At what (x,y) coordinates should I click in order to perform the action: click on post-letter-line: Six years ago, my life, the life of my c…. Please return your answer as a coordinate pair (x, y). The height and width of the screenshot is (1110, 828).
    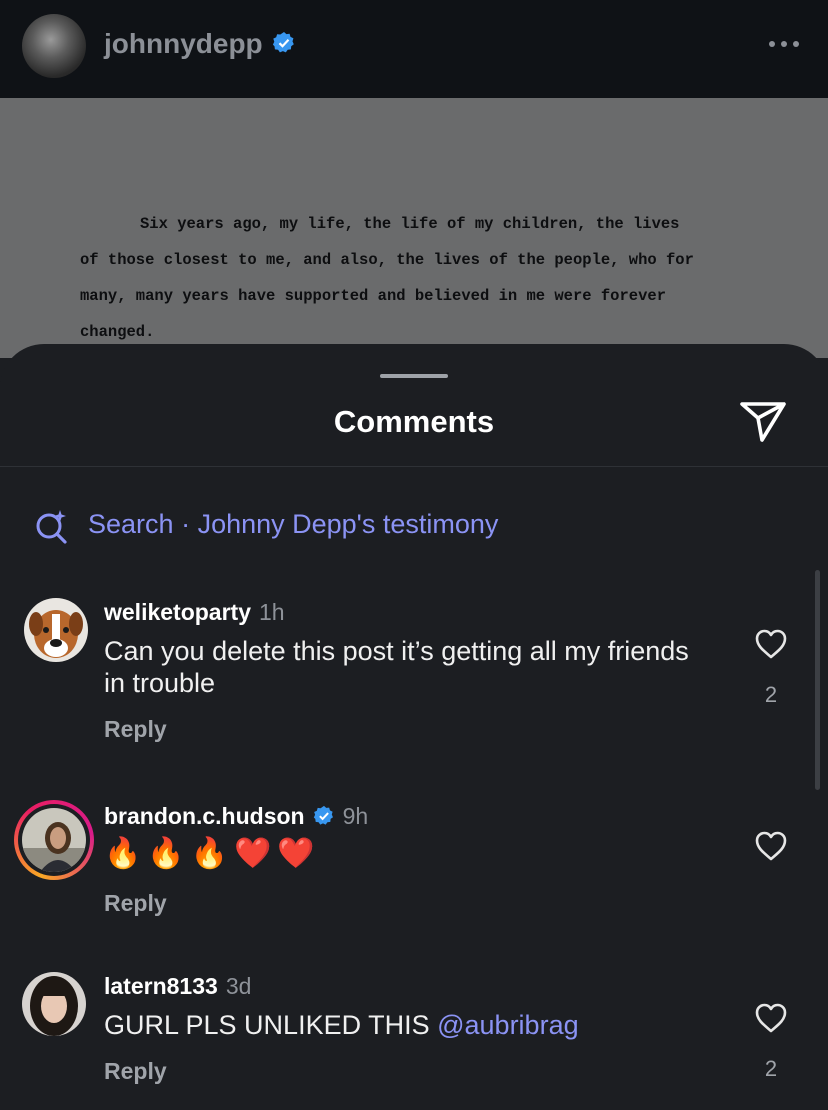
    Looking at the image, I should click on (410, 224).